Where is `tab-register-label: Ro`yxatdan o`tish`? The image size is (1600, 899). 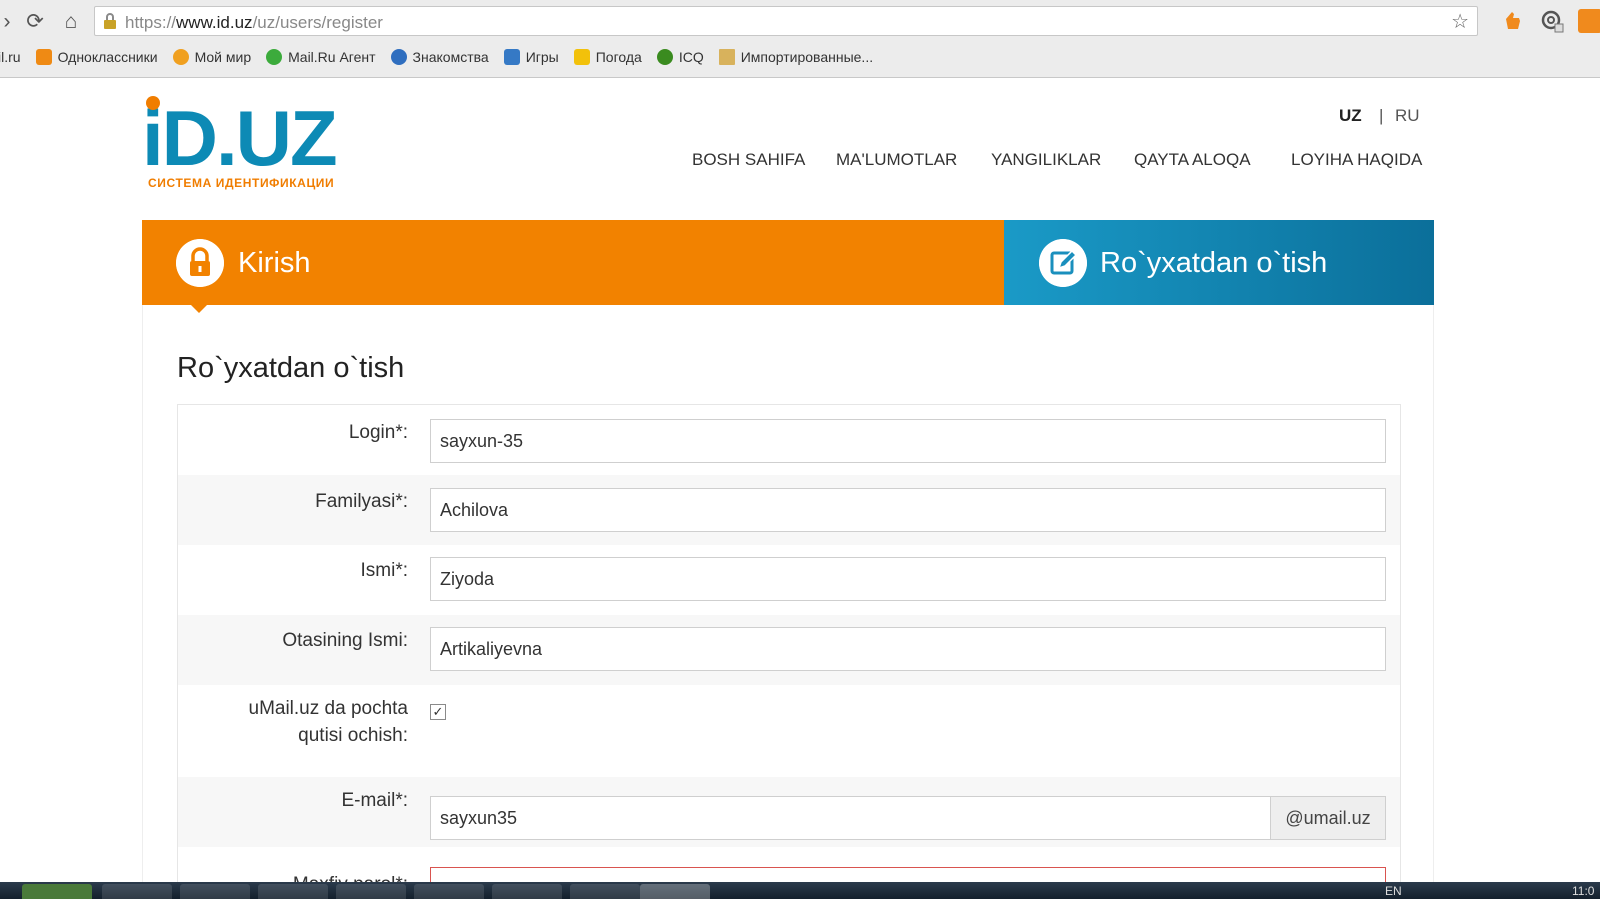 tab-register-label: Ro`yxatdan o`tish is located at coordinates (1214, 263).